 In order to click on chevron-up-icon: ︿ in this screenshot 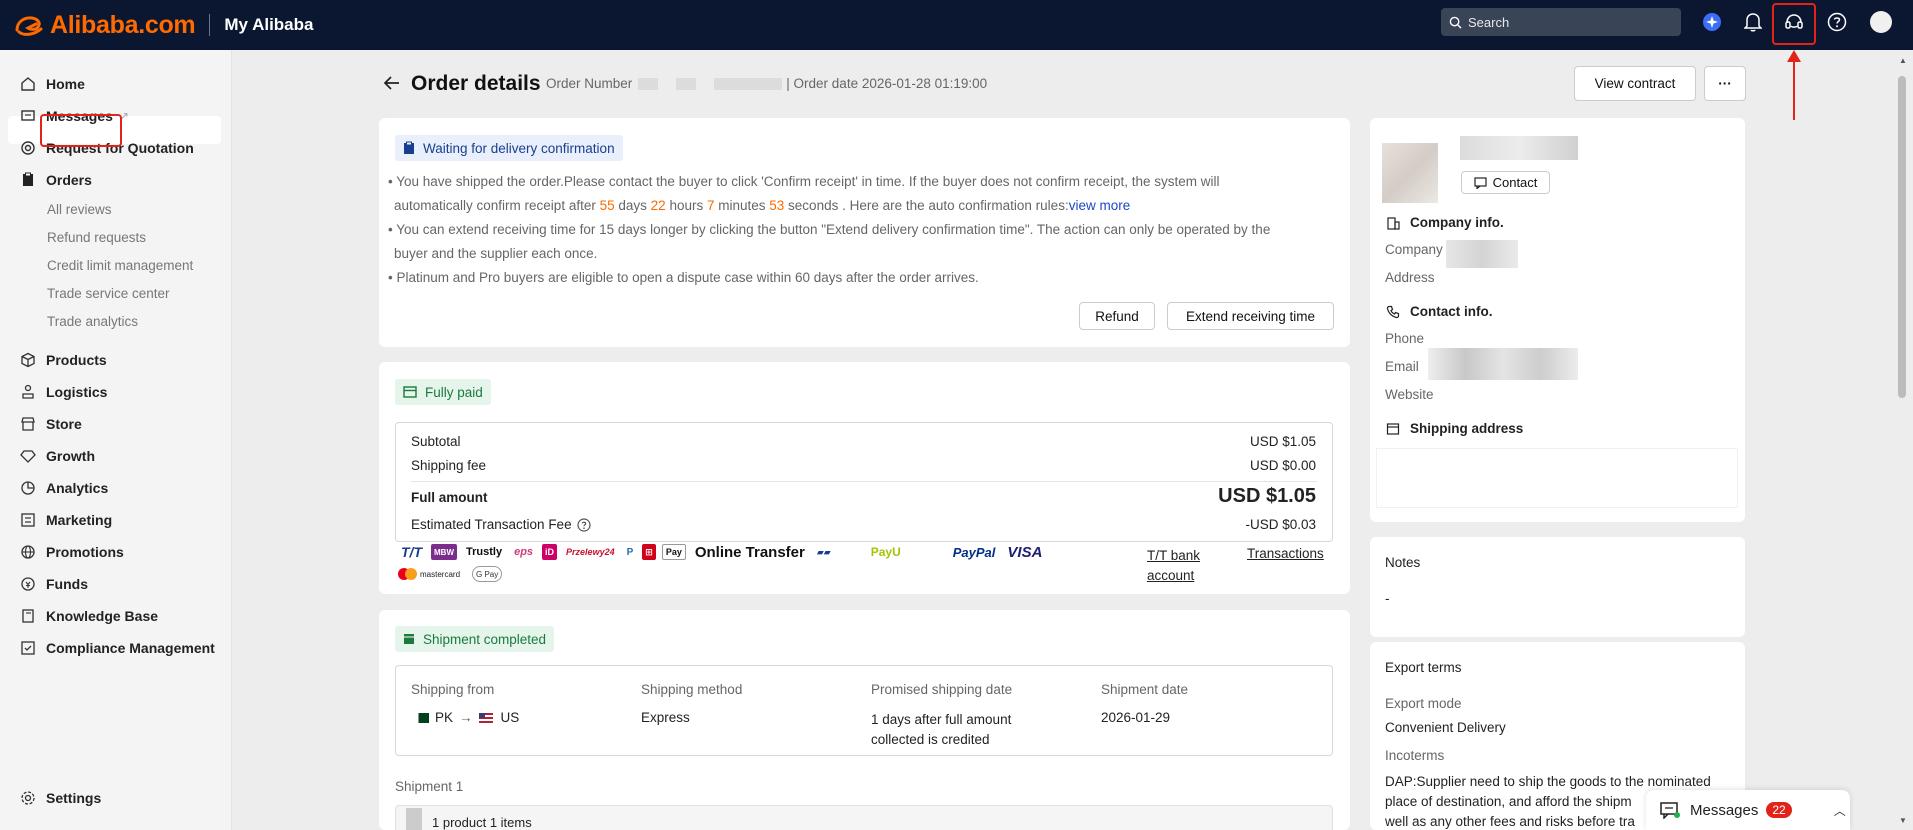, I will do `click(1840, 810)`.